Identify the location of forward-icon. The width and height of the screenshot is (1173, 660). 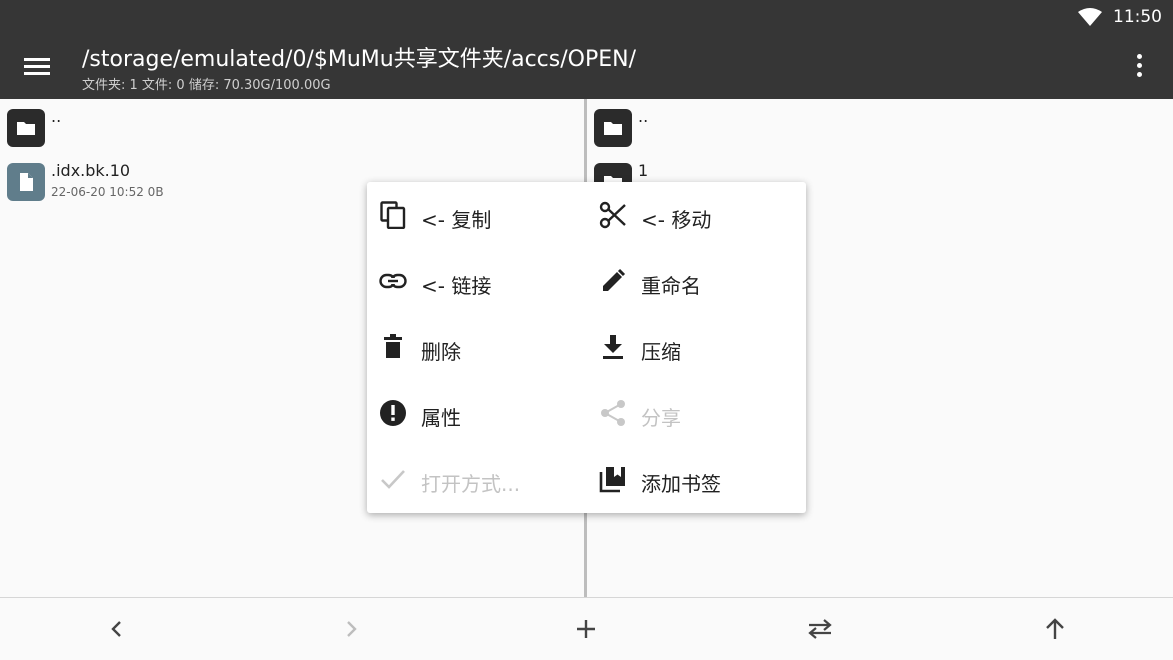
(351, 629).